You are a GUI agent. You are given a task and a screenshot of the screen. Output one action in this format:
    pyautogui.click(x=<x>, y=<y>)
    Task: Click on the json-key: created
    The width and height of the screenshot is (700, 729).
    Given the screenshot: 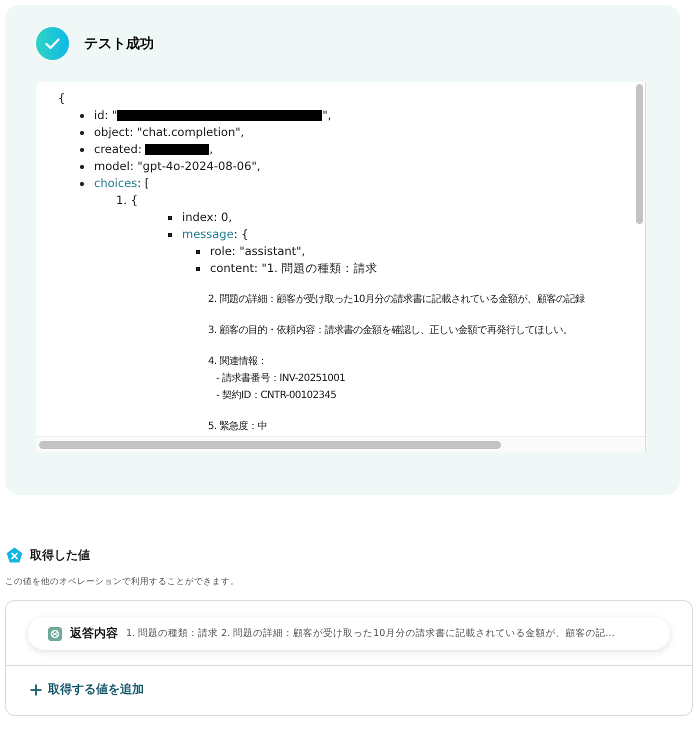 What is the action you would take?
    pyautogui.click(x=116, y=149)
    